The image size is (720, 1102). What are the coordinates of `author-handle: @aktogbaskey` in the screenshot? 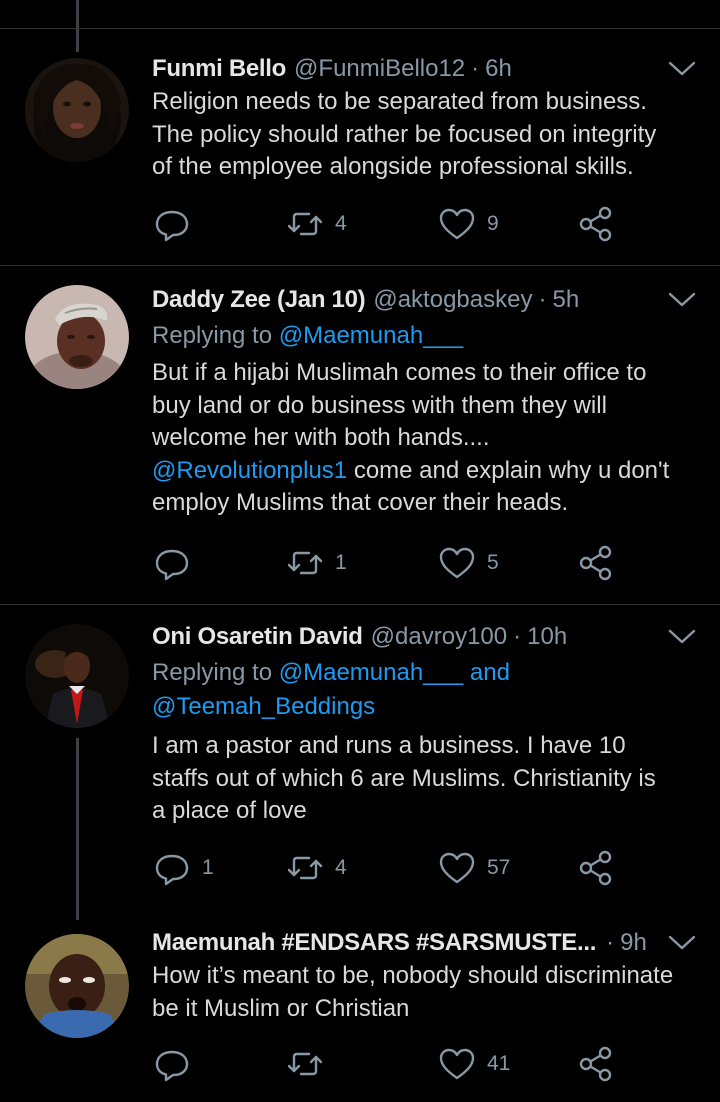 It's located at (452, 300).